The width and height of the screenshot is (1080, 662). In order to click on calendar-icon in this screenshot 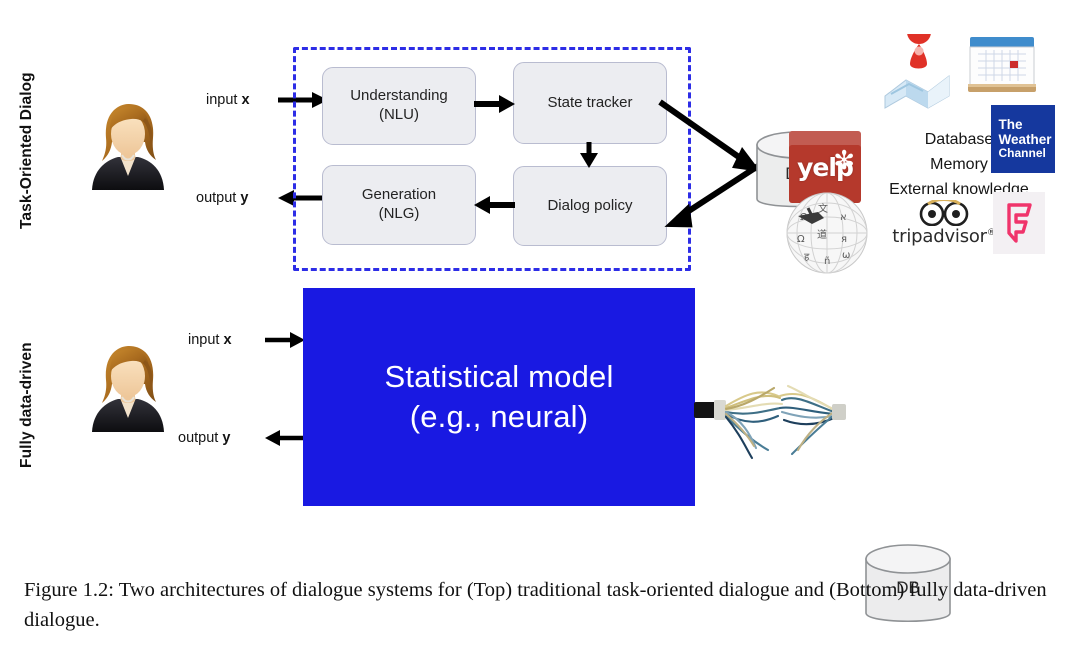, I will do `click(1002, 66)`.